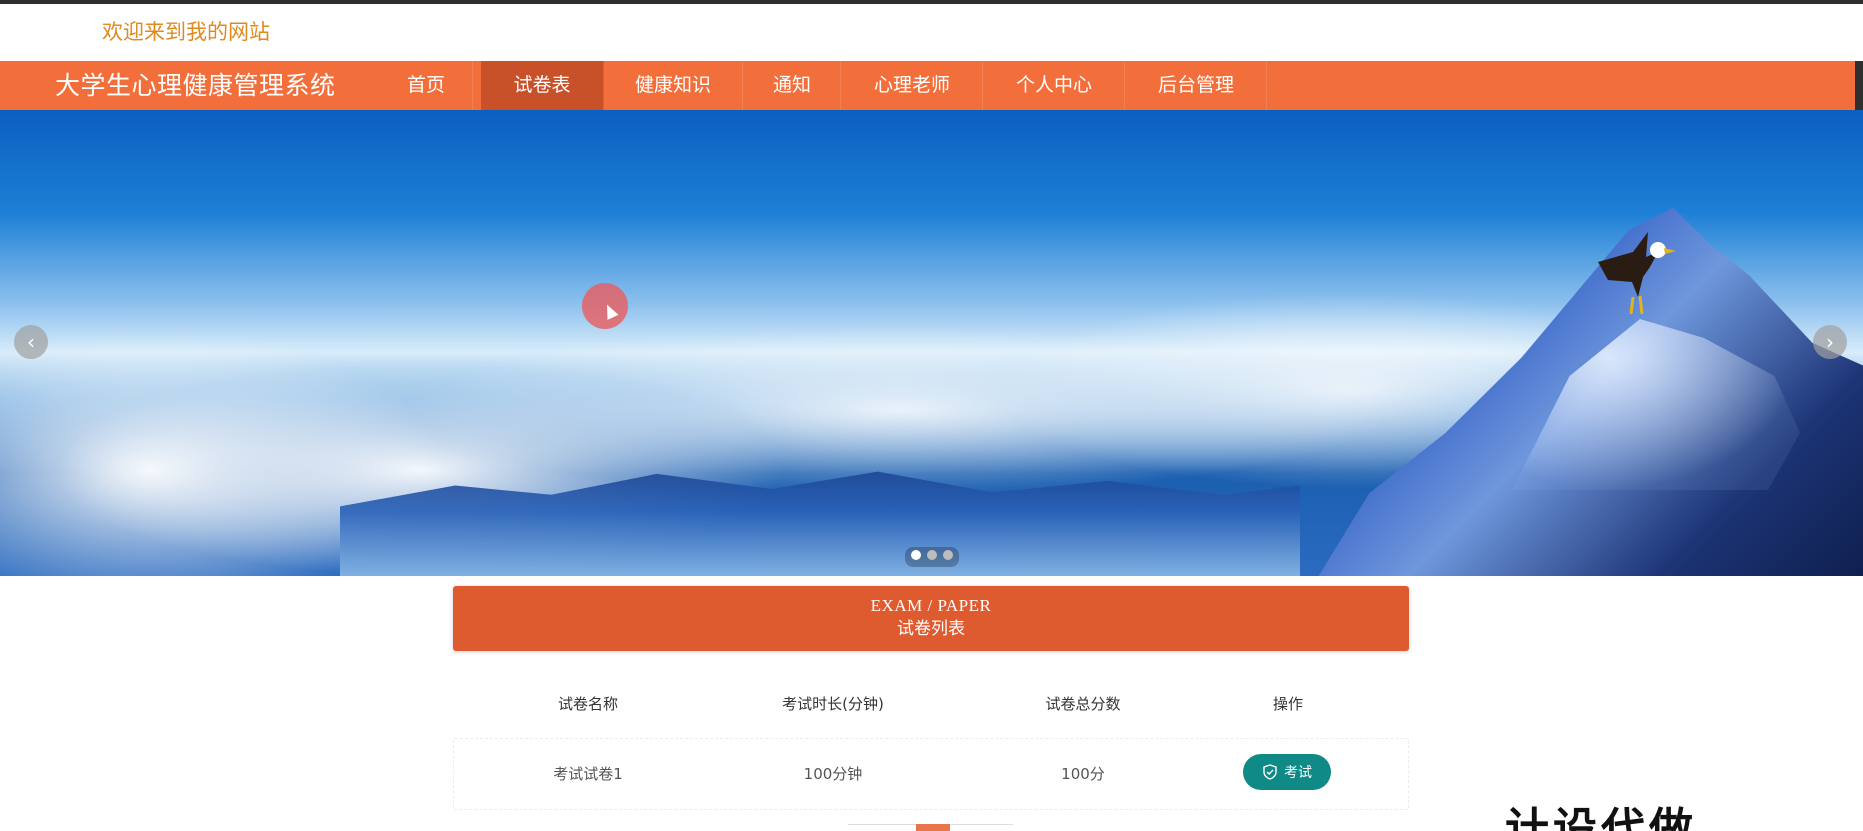 Image resolution: width=1863 pixels, height=831 pixels. I want to click on section-title-cn: 试卷列表, so click(931, 629).